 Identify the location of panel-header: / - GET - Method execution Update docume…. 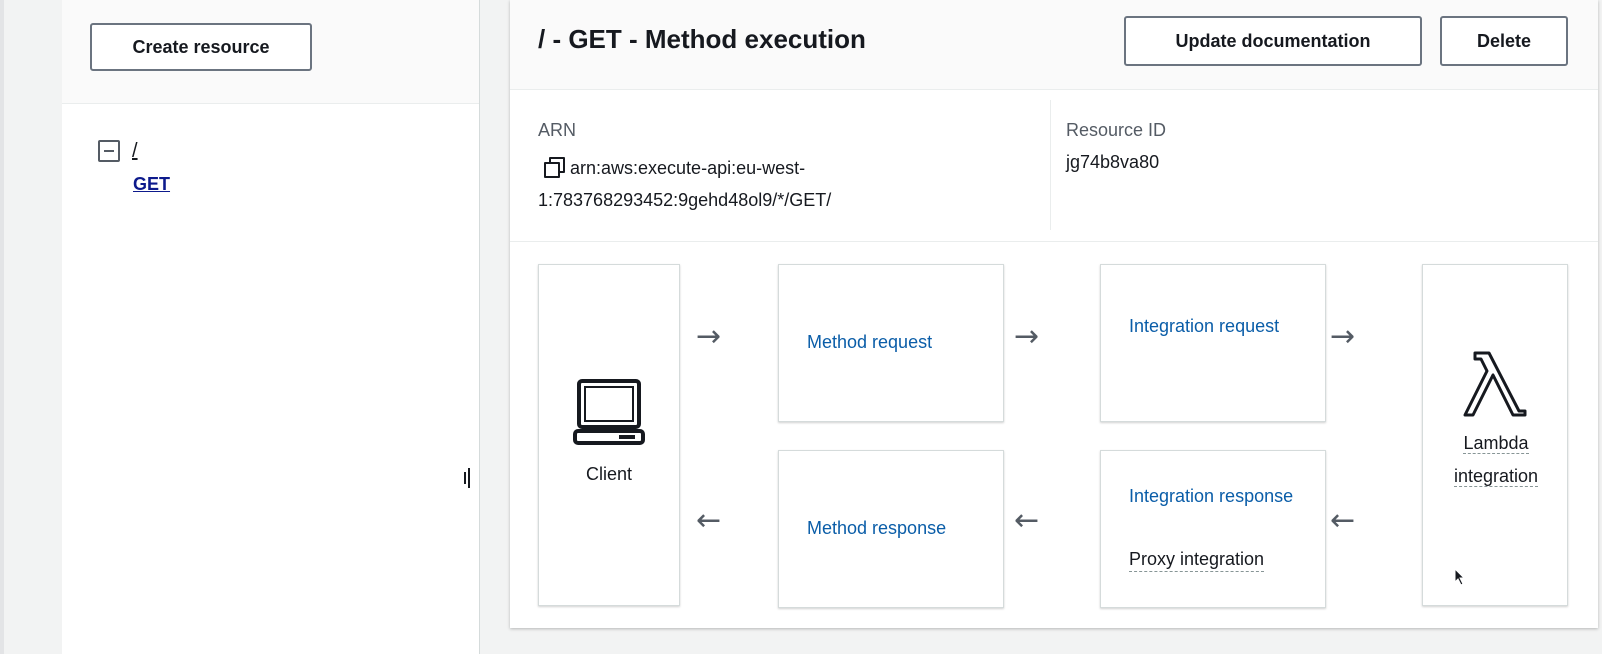
(1054, 45).